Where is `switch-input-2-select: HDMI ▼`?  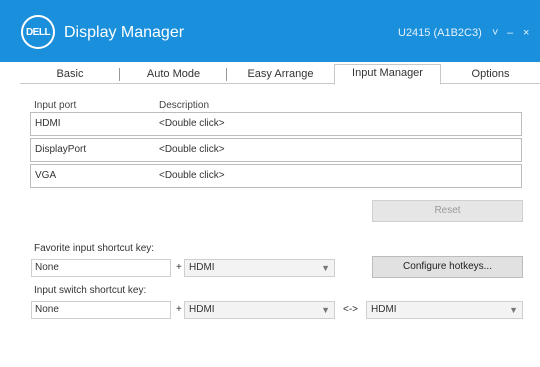
switch-input-2-select: HDMI ▼ is located at coordinates (444, 310).